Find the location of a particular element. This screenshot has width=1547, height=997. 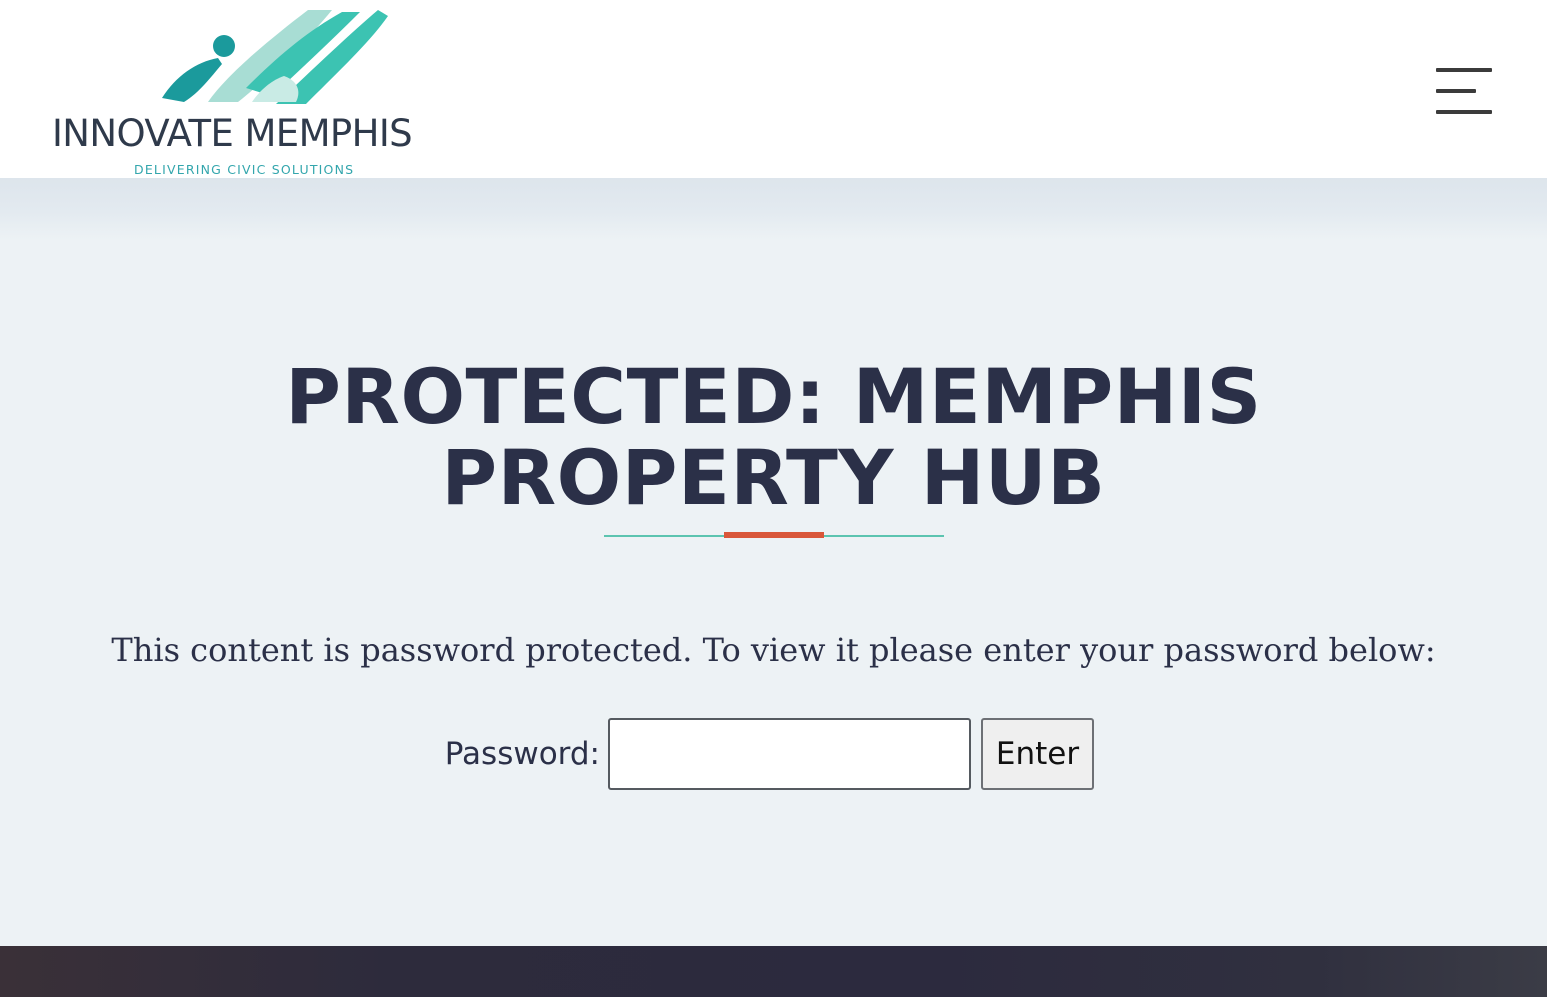

password-form: Password: Enter is located at coordinates (773, 754).